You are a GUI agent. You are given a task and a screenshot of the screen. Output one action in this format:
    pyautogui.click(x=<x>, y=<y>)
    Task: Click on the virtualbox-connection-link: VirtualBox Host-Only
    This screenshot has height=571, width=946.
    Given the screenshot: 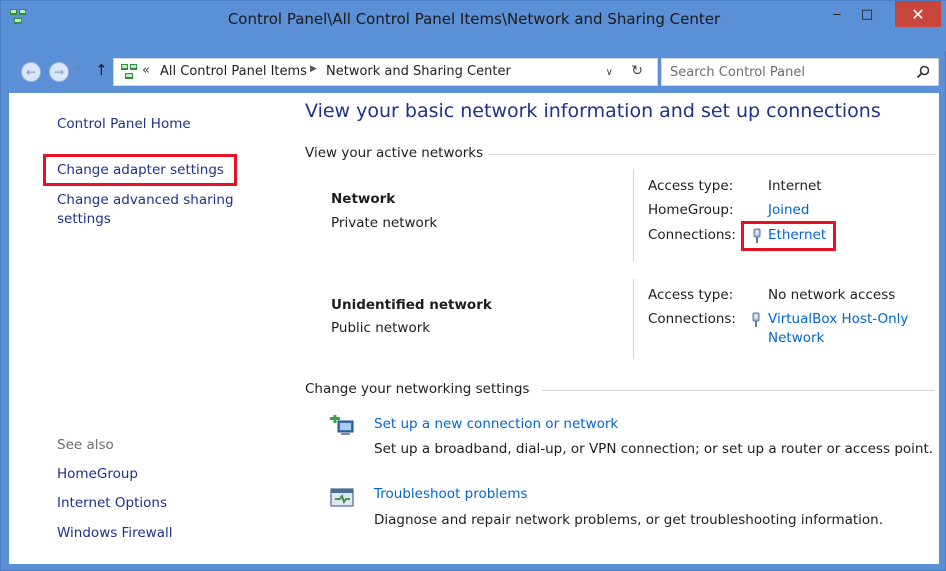 What is the action you would take?
    pyautogui.click(x=838, y=319)
    